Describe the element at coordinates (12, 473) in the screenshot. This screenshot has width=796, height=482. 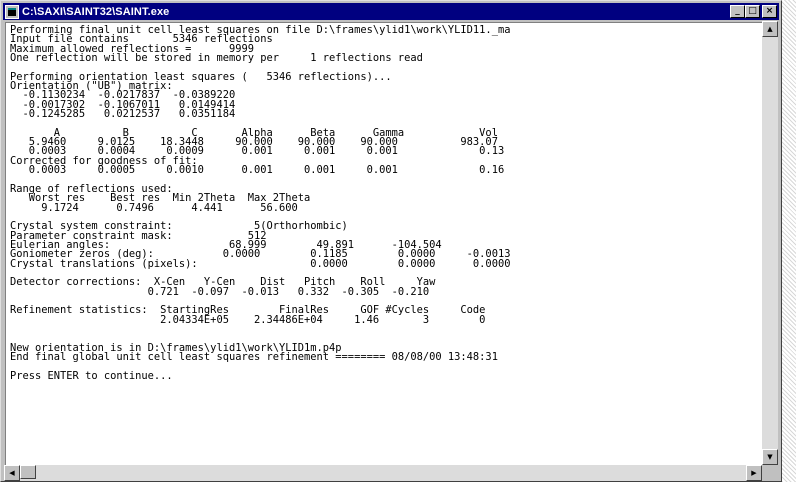
I see `scroll-left-button: ◀` at that location.